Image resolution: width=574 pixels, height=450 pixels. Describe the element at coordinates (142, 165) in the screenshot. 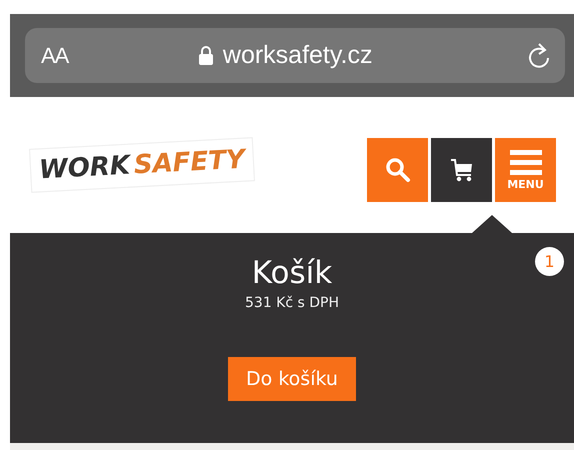

I see `logo: WORKSAFETY` at that location.